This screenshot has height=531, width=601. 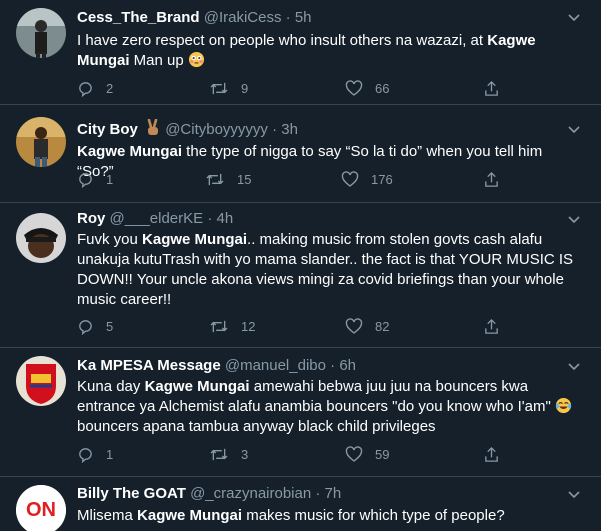 What do you see at coordinates (292, 181) in the screenshot?
I see `tweet-actions: 1 15 176` at bounding box center [292, 181].